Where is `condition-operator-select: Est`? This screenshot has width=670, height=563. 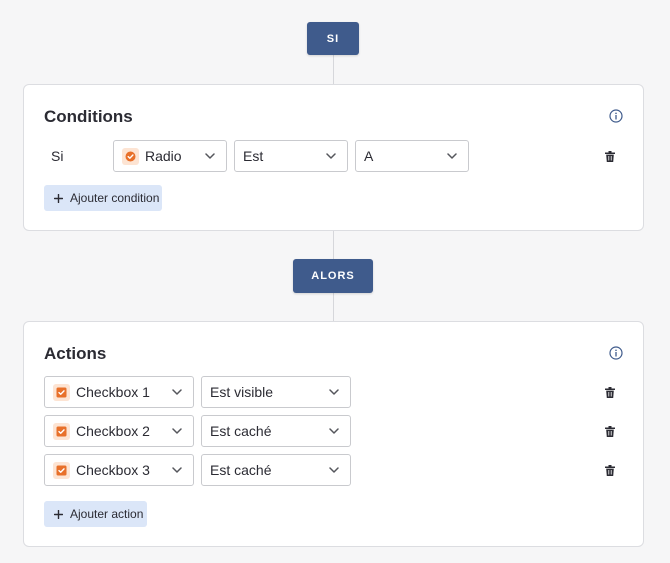 condition-operator-select: Est is located at coordinates (291, 156).